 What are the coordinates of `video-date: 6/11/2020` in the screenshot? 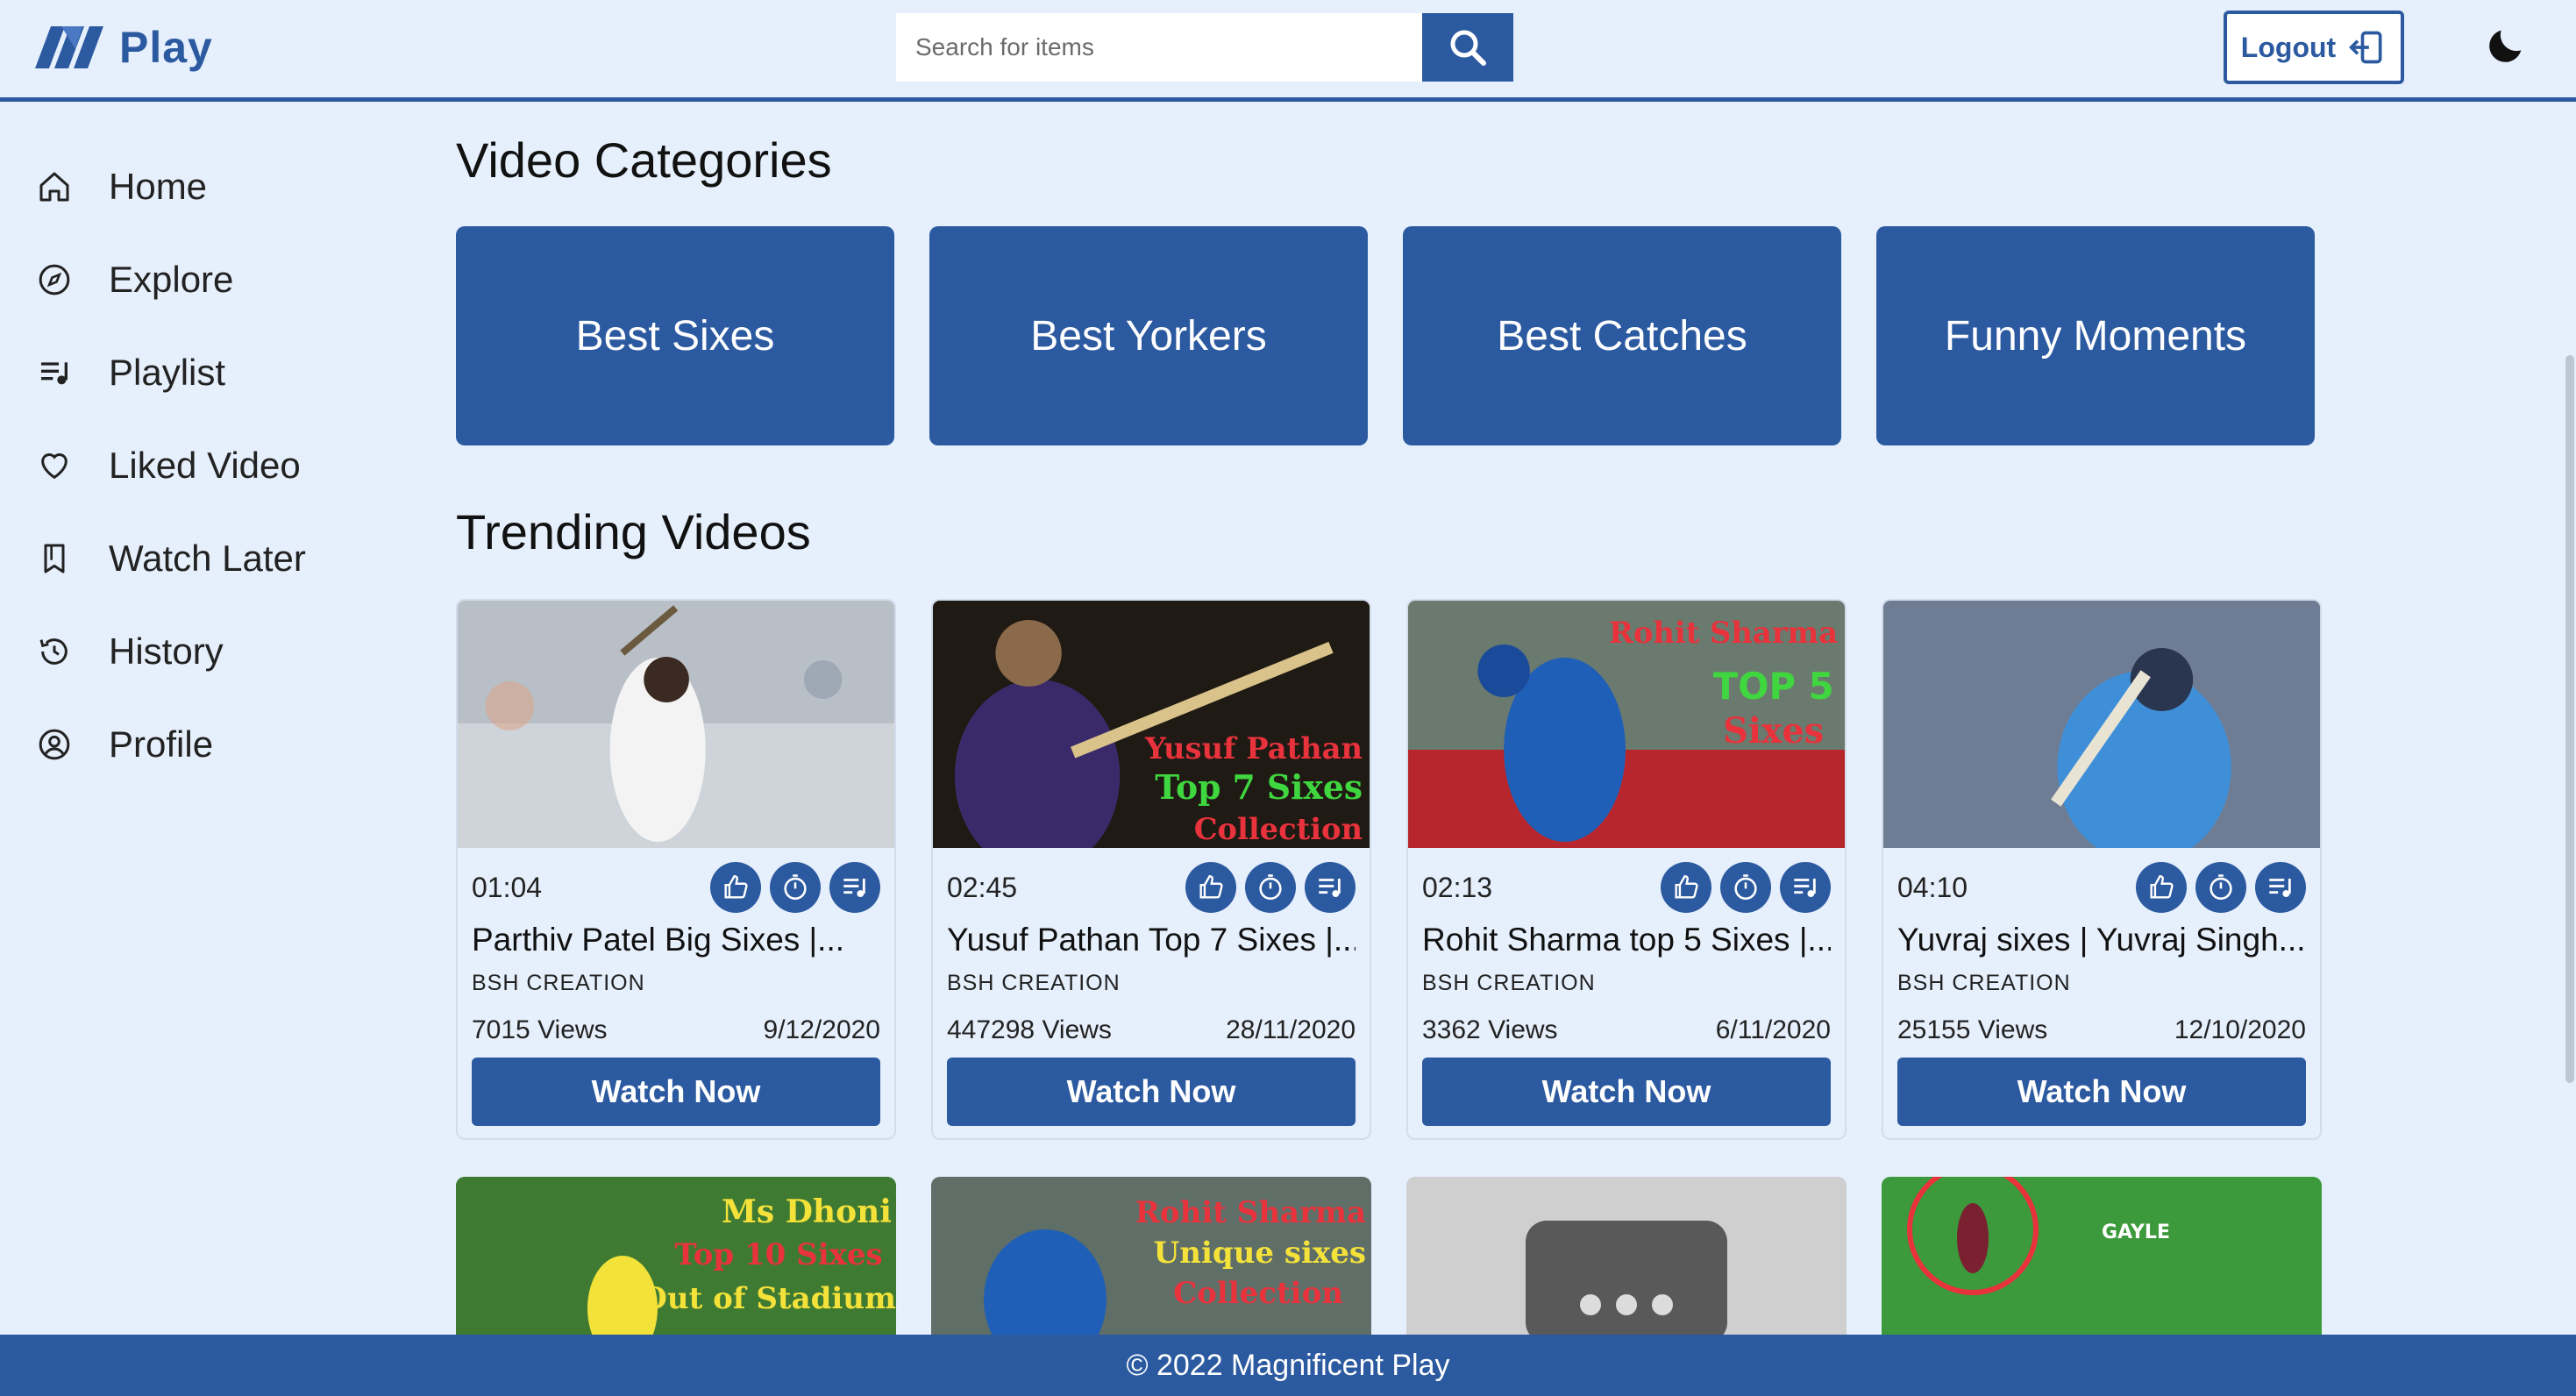 It's located at (1773, 1029).